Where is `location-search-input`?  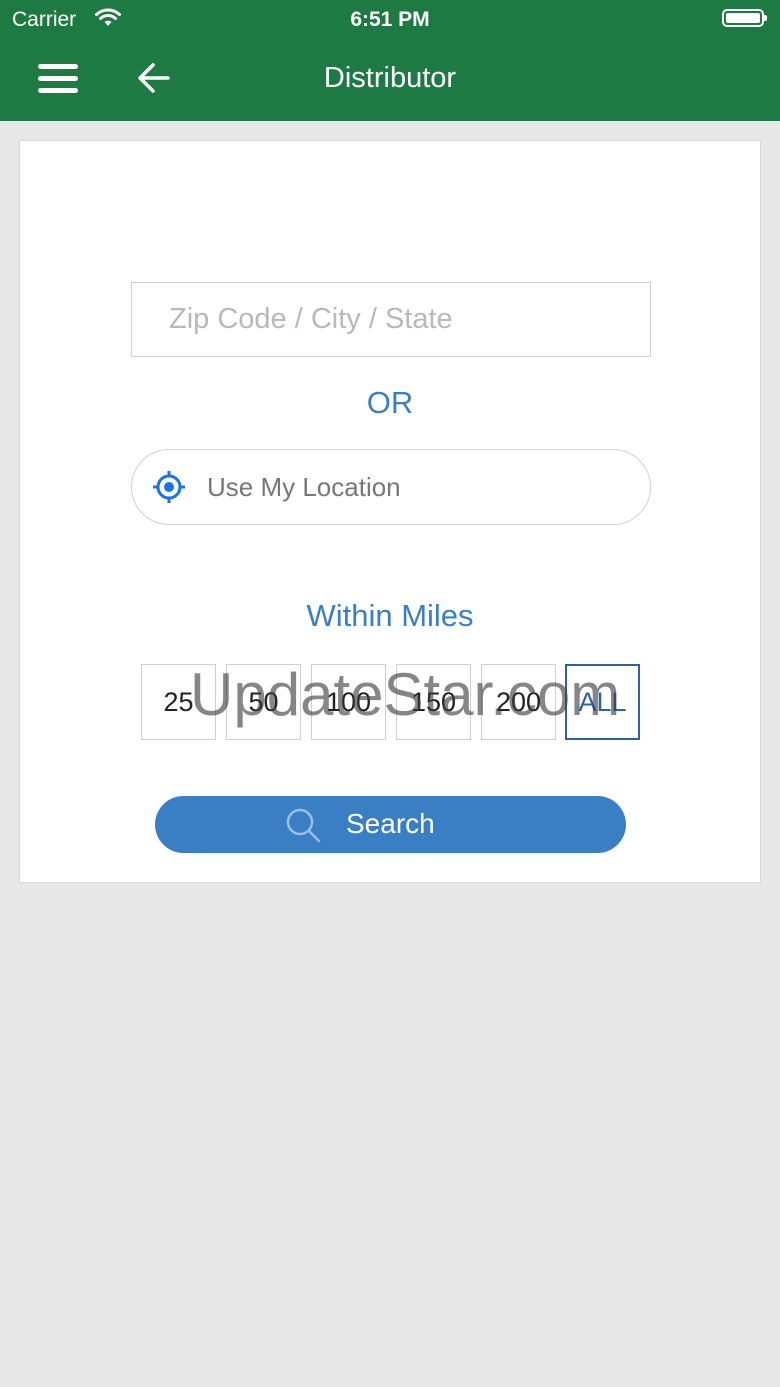 location-search-input is located at coordinates (391, 319).